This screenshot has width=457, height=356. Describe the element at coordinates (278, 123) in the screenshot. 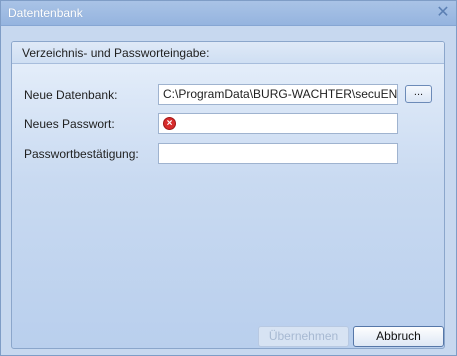

I see `password-input: ×` at that location.